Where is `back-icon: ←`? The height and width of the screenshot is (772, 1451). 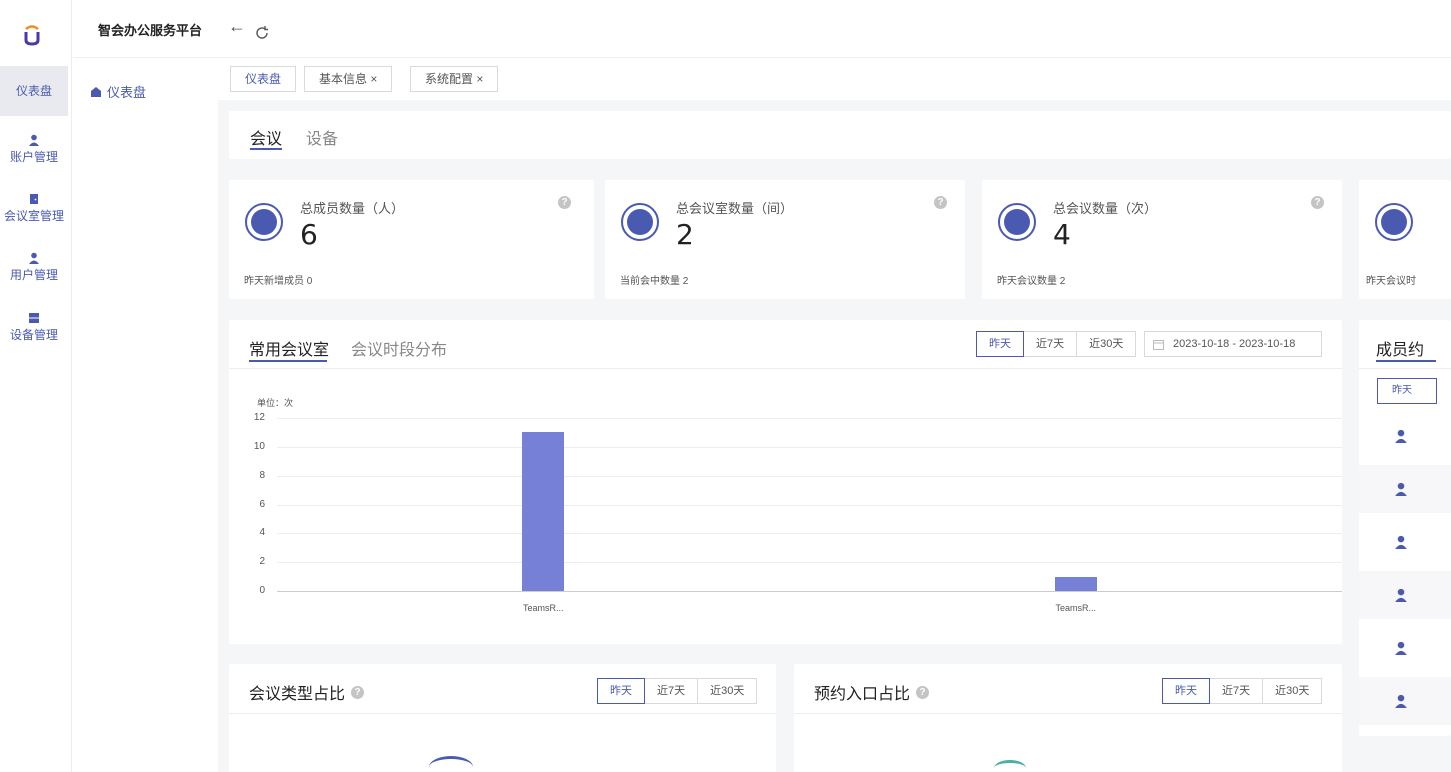 back-icon: ← is located at coordinates (237, 26).